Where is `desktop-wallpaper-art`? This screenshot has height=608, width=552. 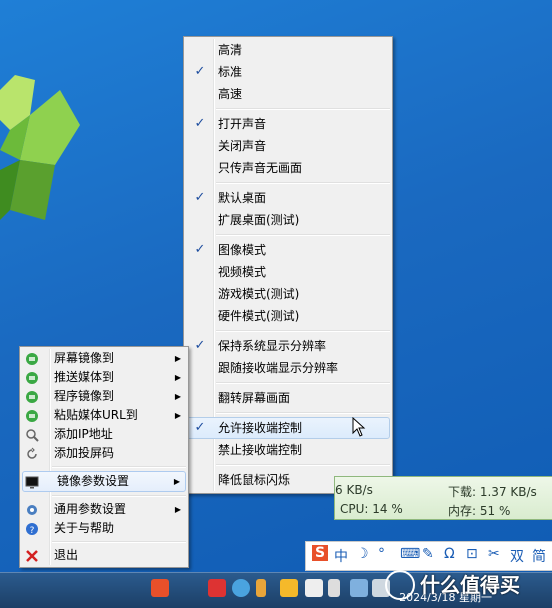
desktop-wallpaper-art is located at coordinates (40, 147).